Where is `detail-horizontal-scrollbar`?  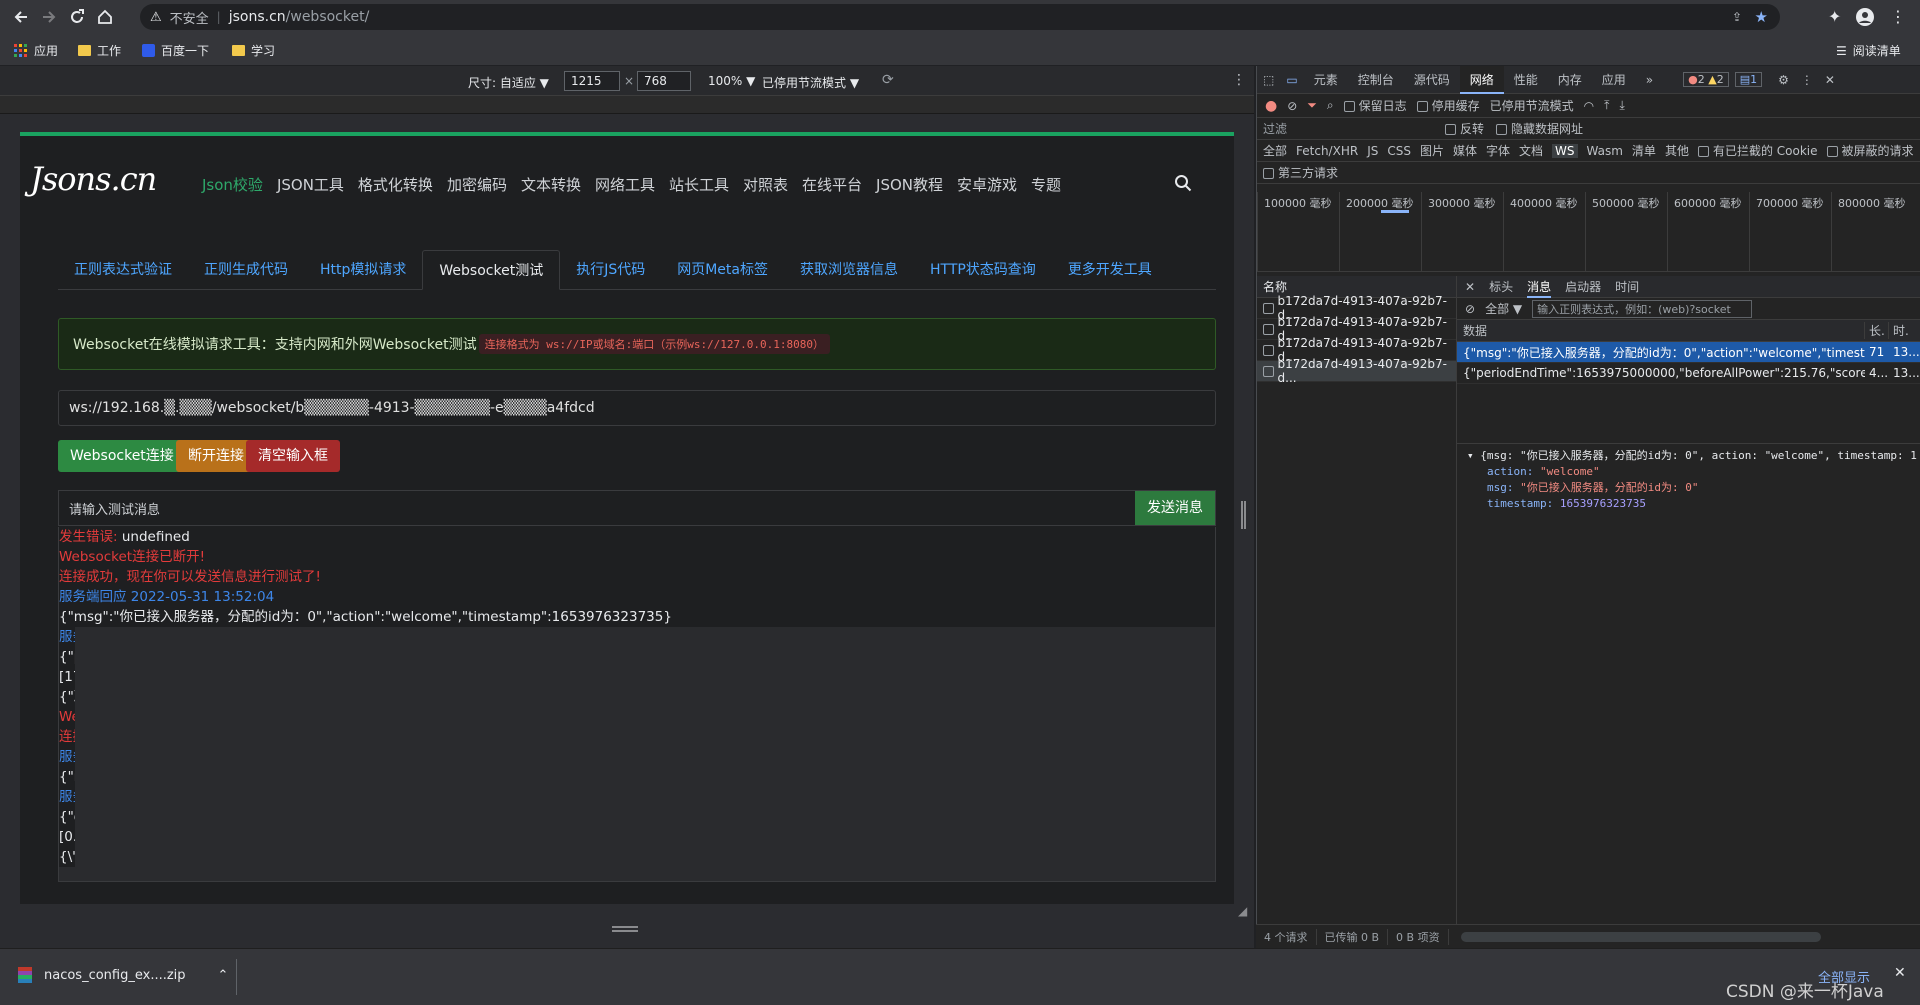 detail-horizontal-scrollbar is located at coordinates (1640, 936).